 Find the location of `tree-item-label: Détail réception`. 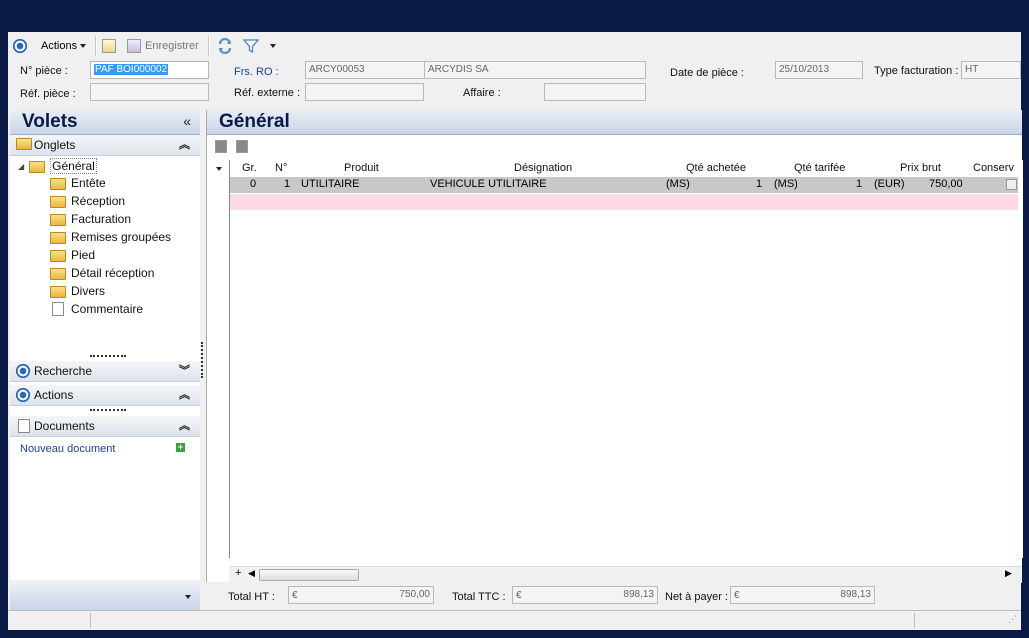

tree-item-label: Détail réception is located at coordinates (113, 273).